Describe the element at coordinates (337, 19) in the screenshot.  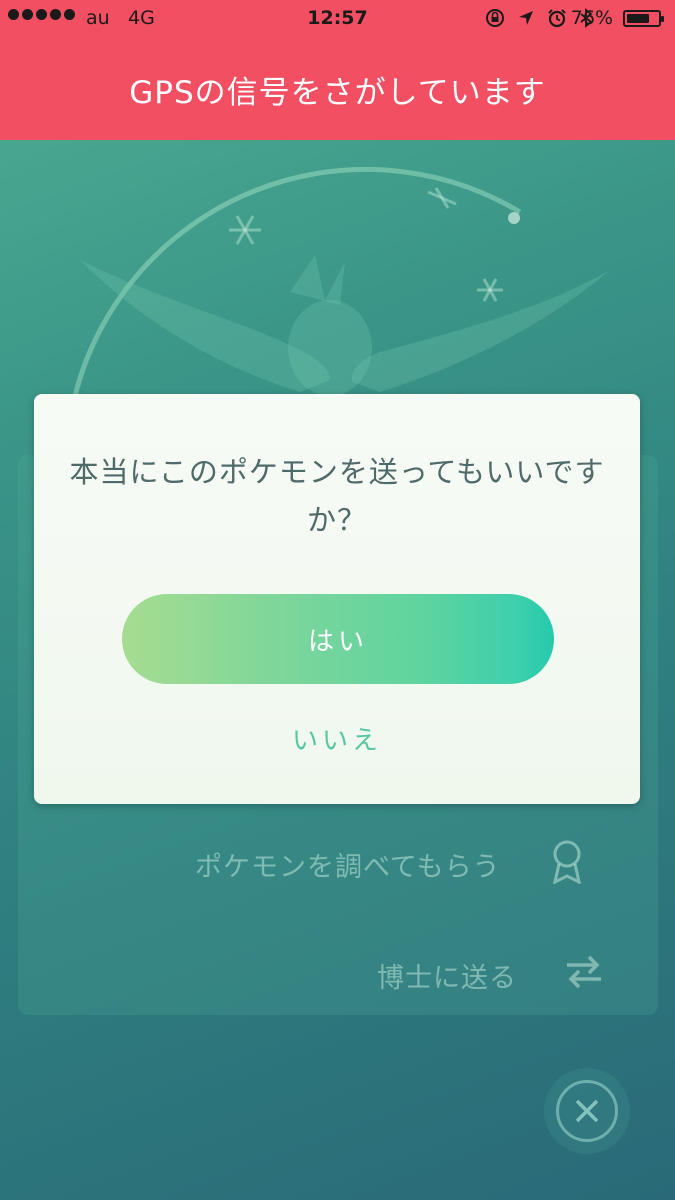
I see `status-bar: au 4G 12:57 76%` at that location.